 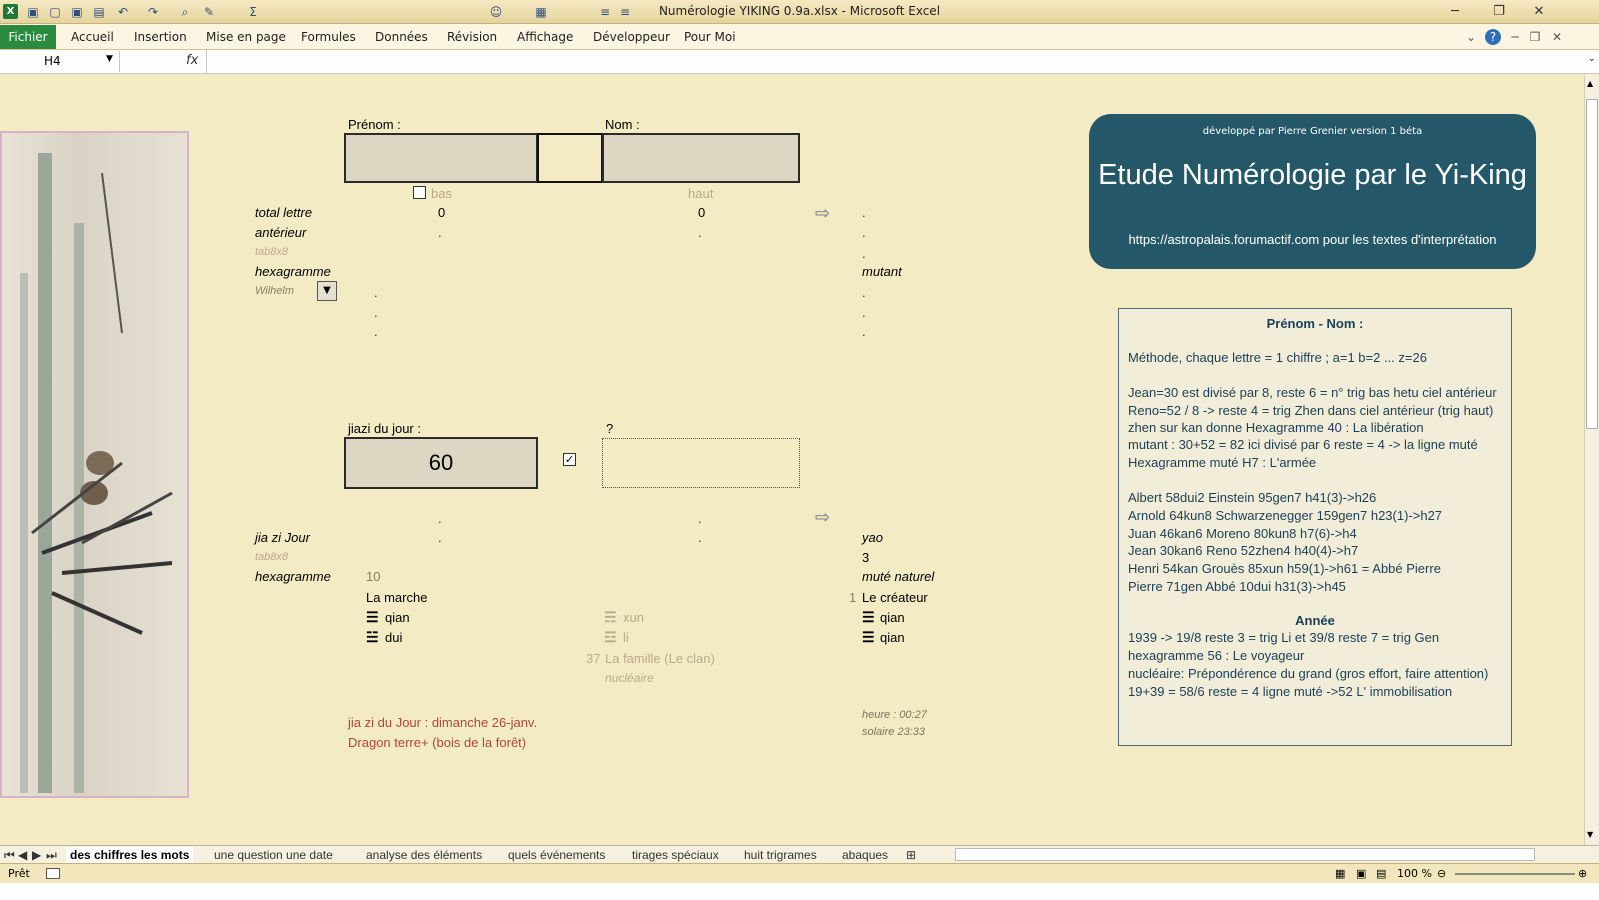 I want to click on info-heading: Prénom - Nom :, so click(x=1315, y=323).